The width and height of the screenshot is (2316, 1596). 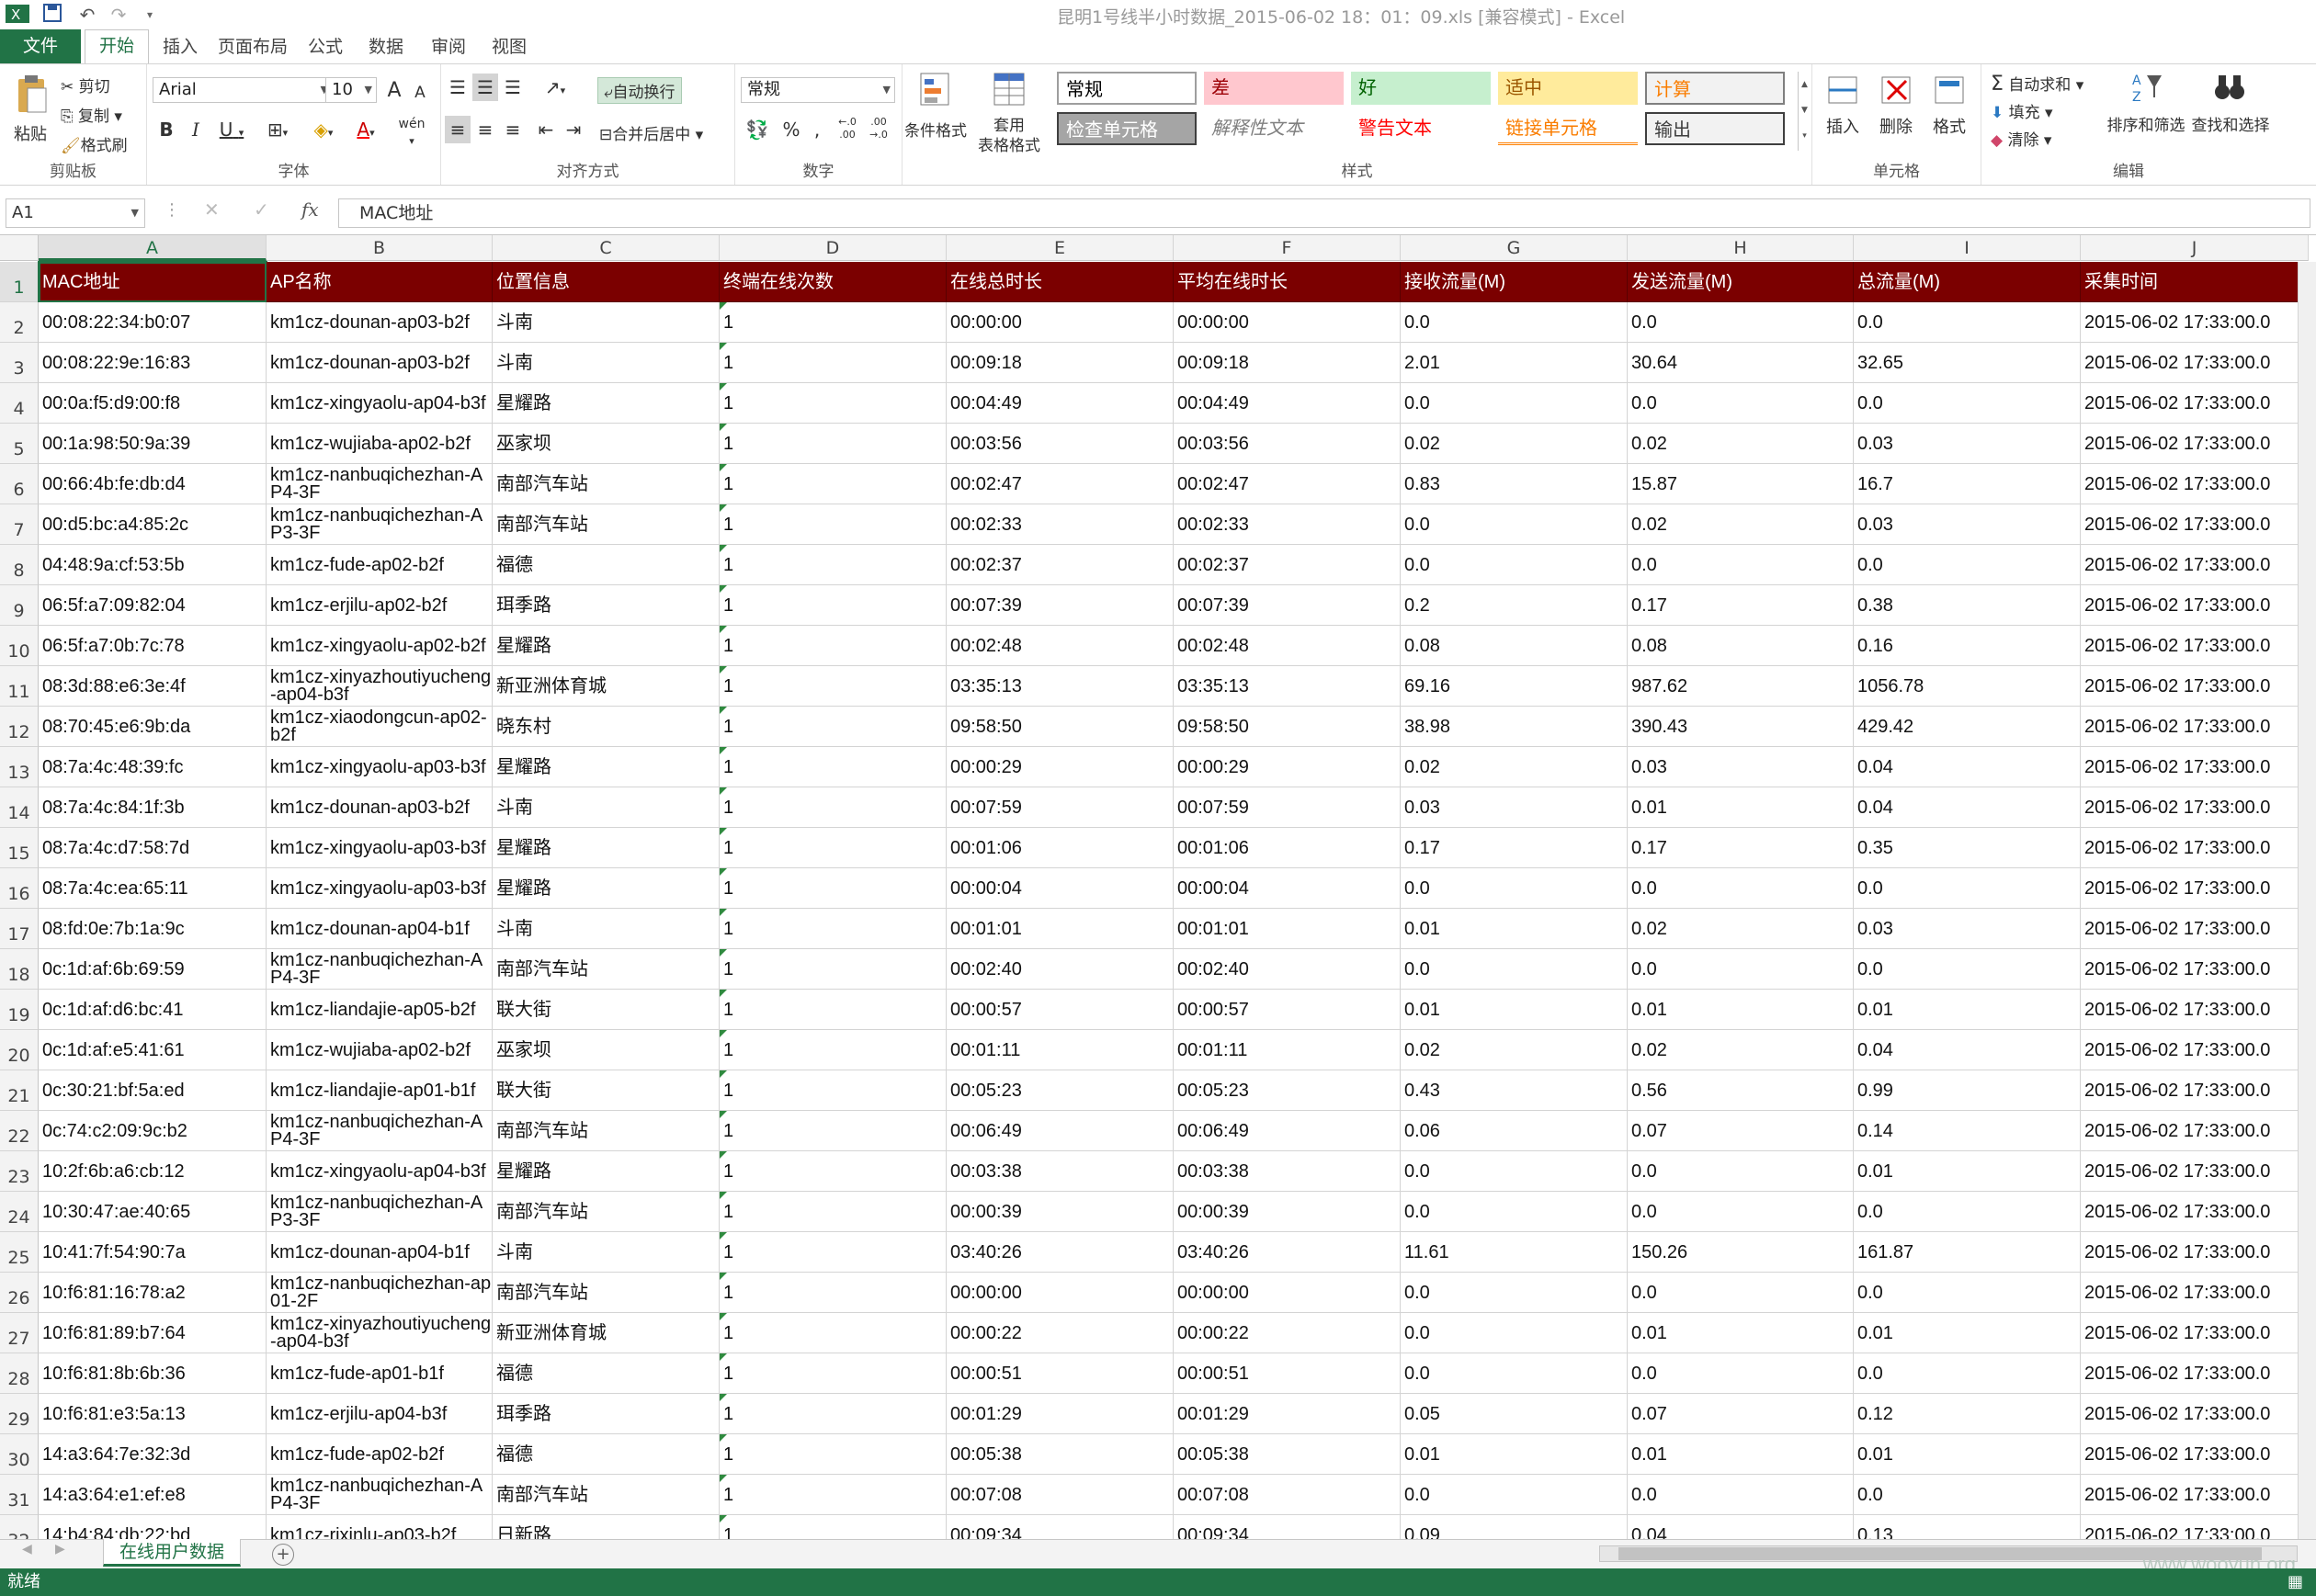 I want to click on copy-button: ⎘ 复制 ▾, so click(x=91, y=115).